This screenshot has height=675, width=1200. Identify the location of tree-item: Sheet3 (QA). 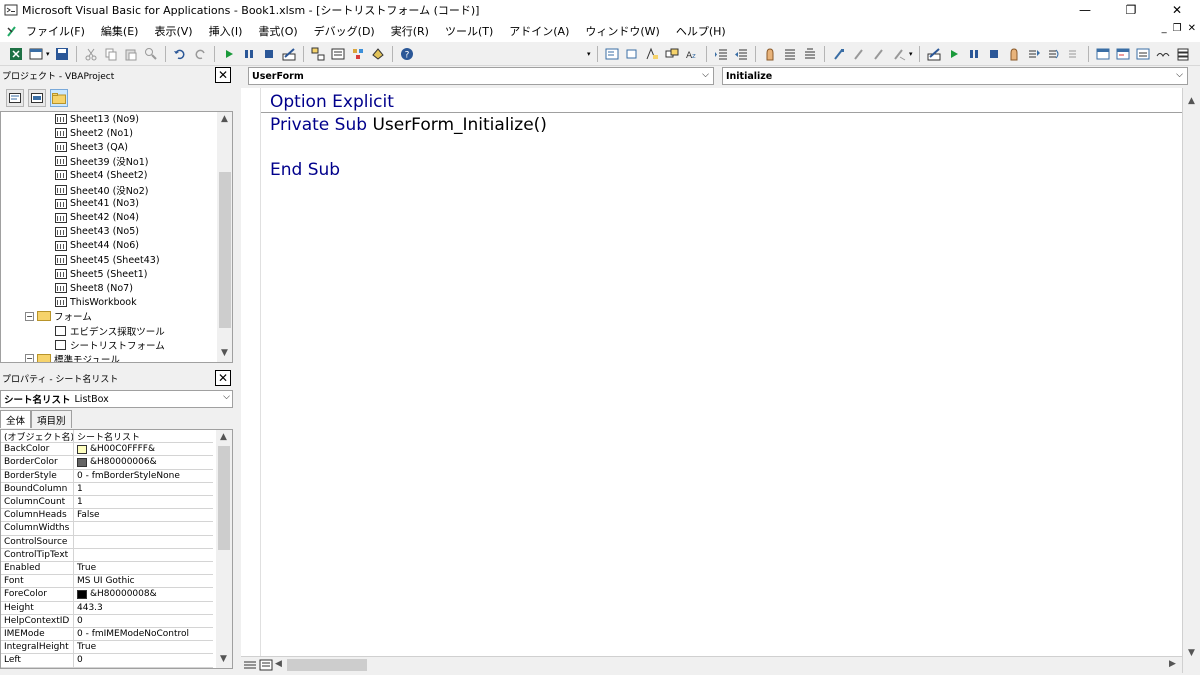
(91, 147).